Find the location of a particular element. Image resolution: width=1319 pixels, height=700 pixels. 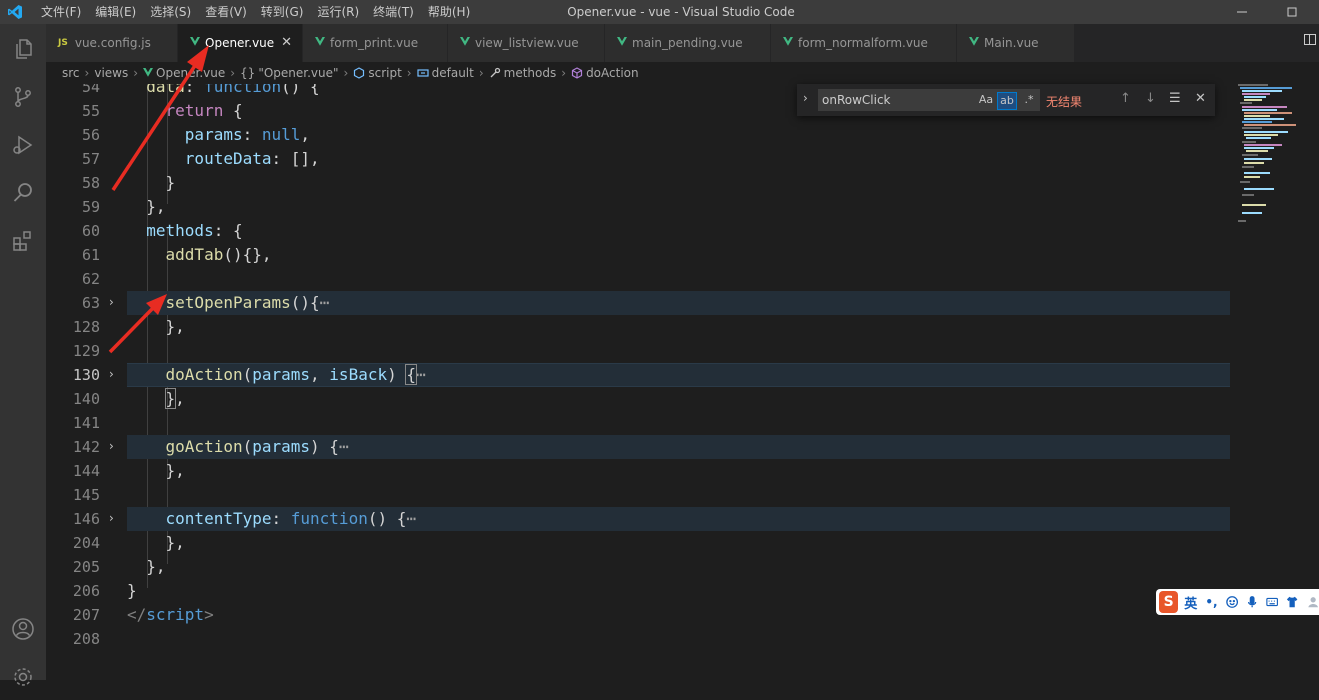

tab-label: Main.vue is located at coordinates (1011, 43).